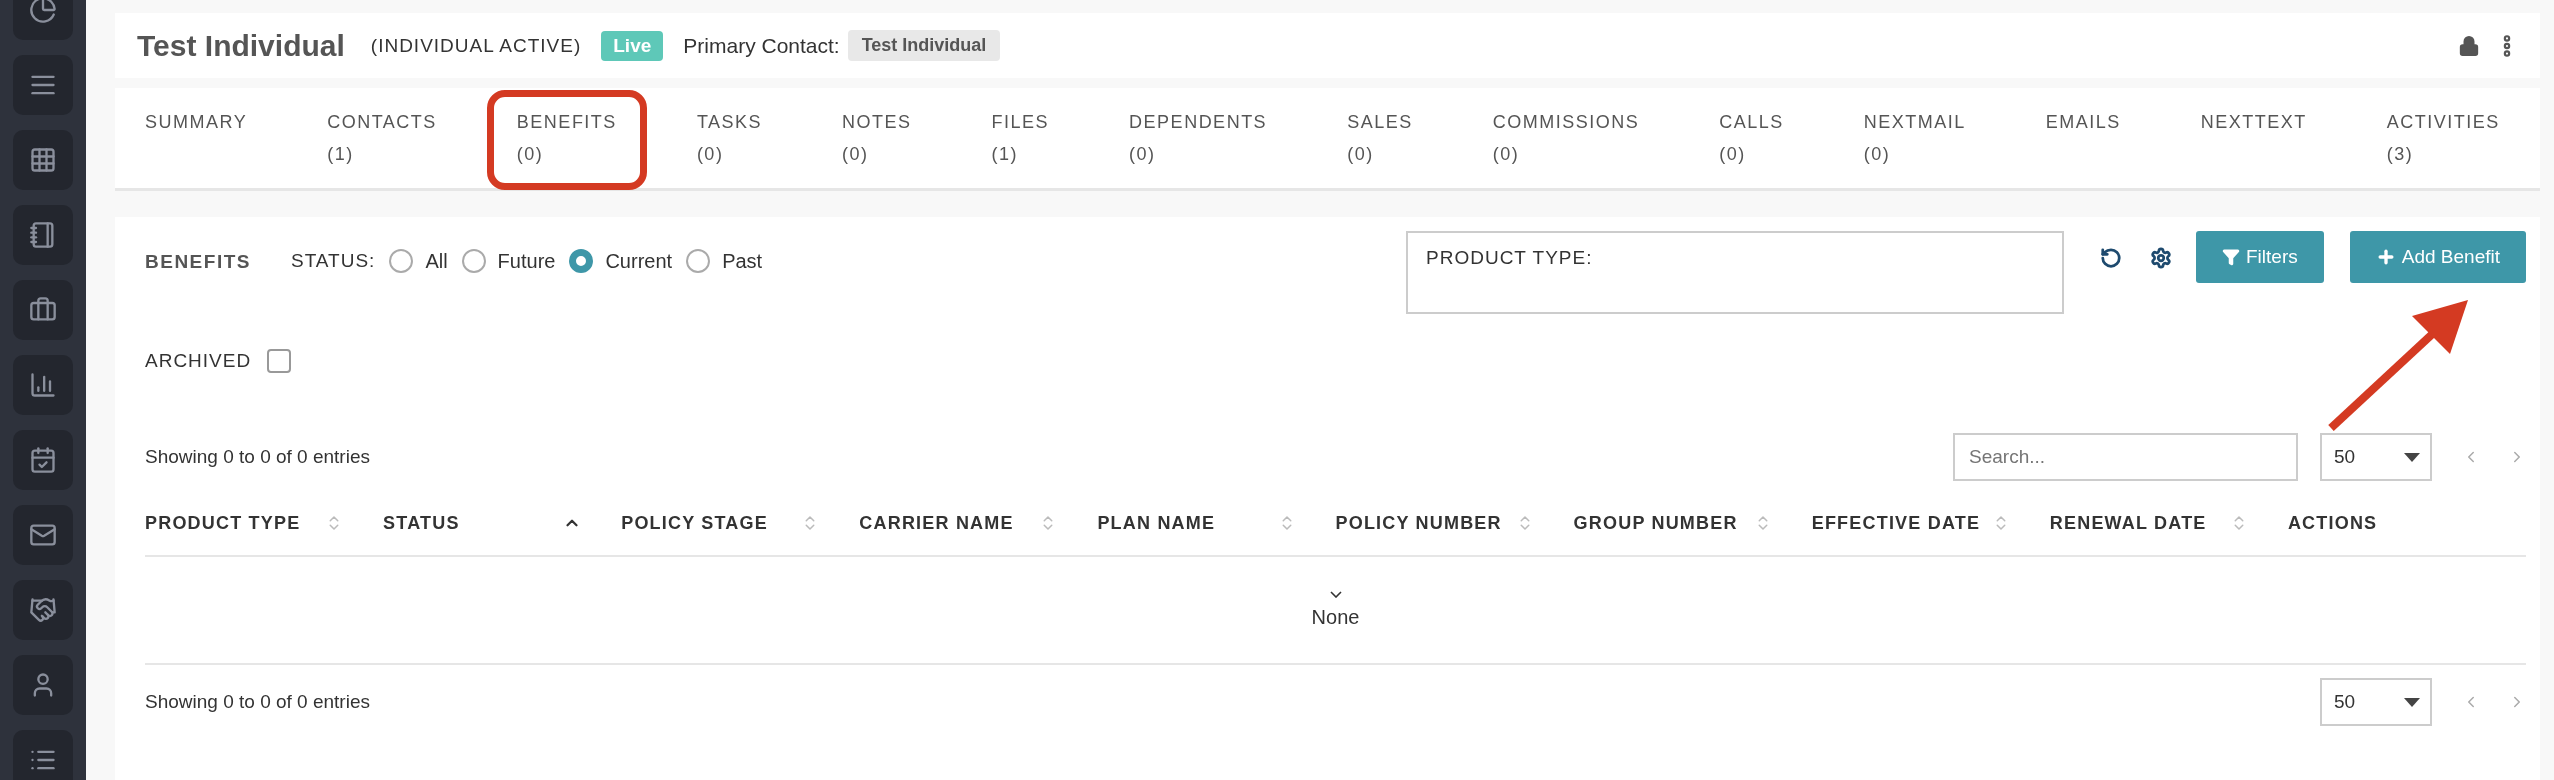 This screenshot has height=780, width=2554. Describe the element at coordinates (421, 523) in the screenshot. I see `column-header: STATUS` at that location.